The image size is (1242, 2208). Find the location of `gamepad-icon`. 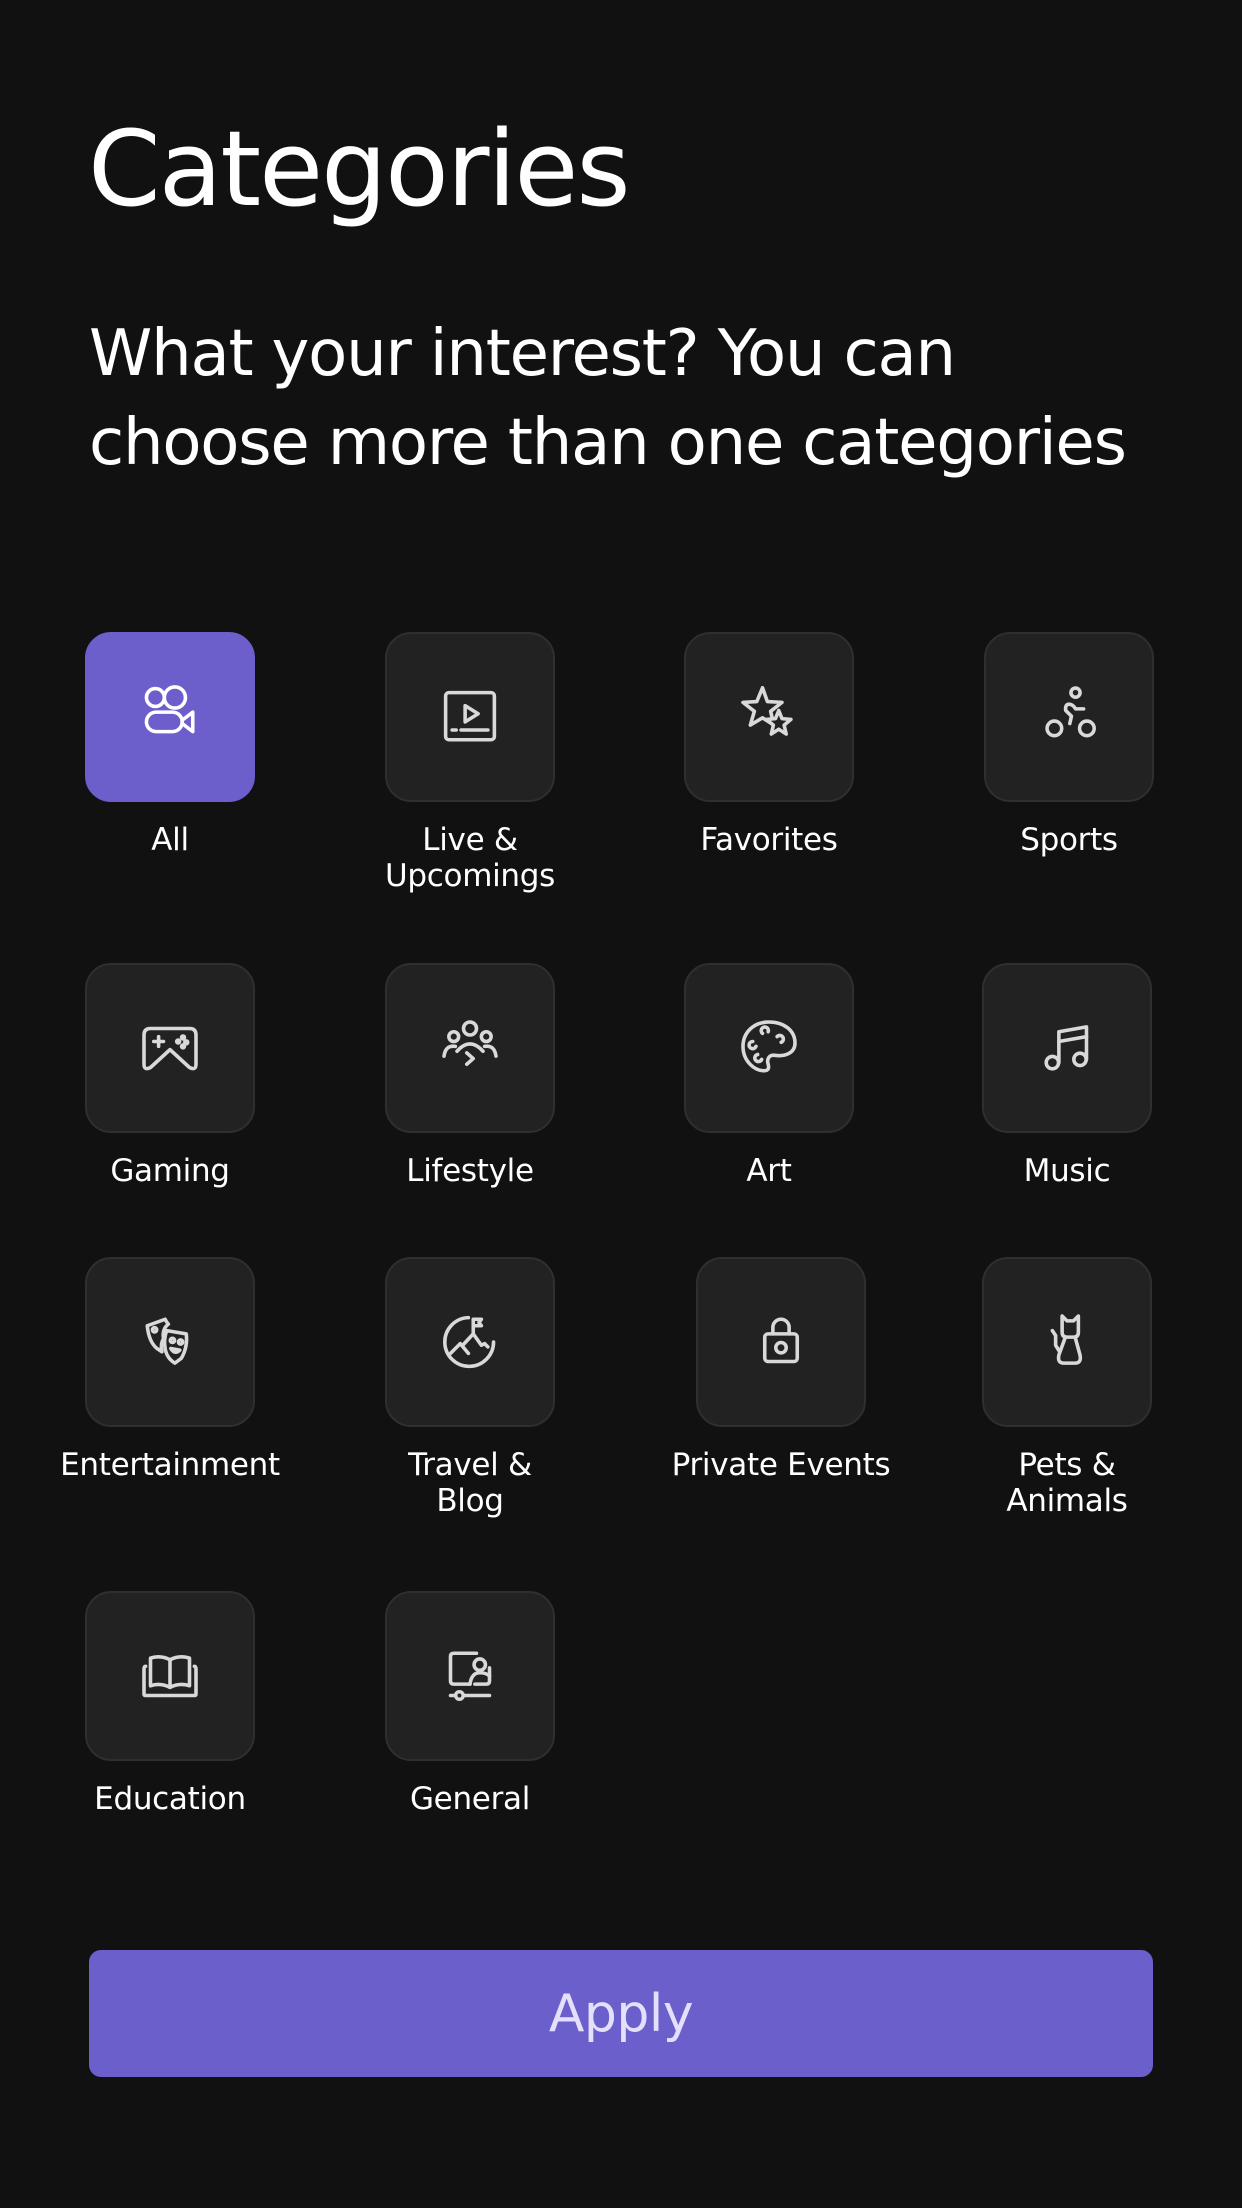

gamepad-icon is located at coordinates (170, 1048).